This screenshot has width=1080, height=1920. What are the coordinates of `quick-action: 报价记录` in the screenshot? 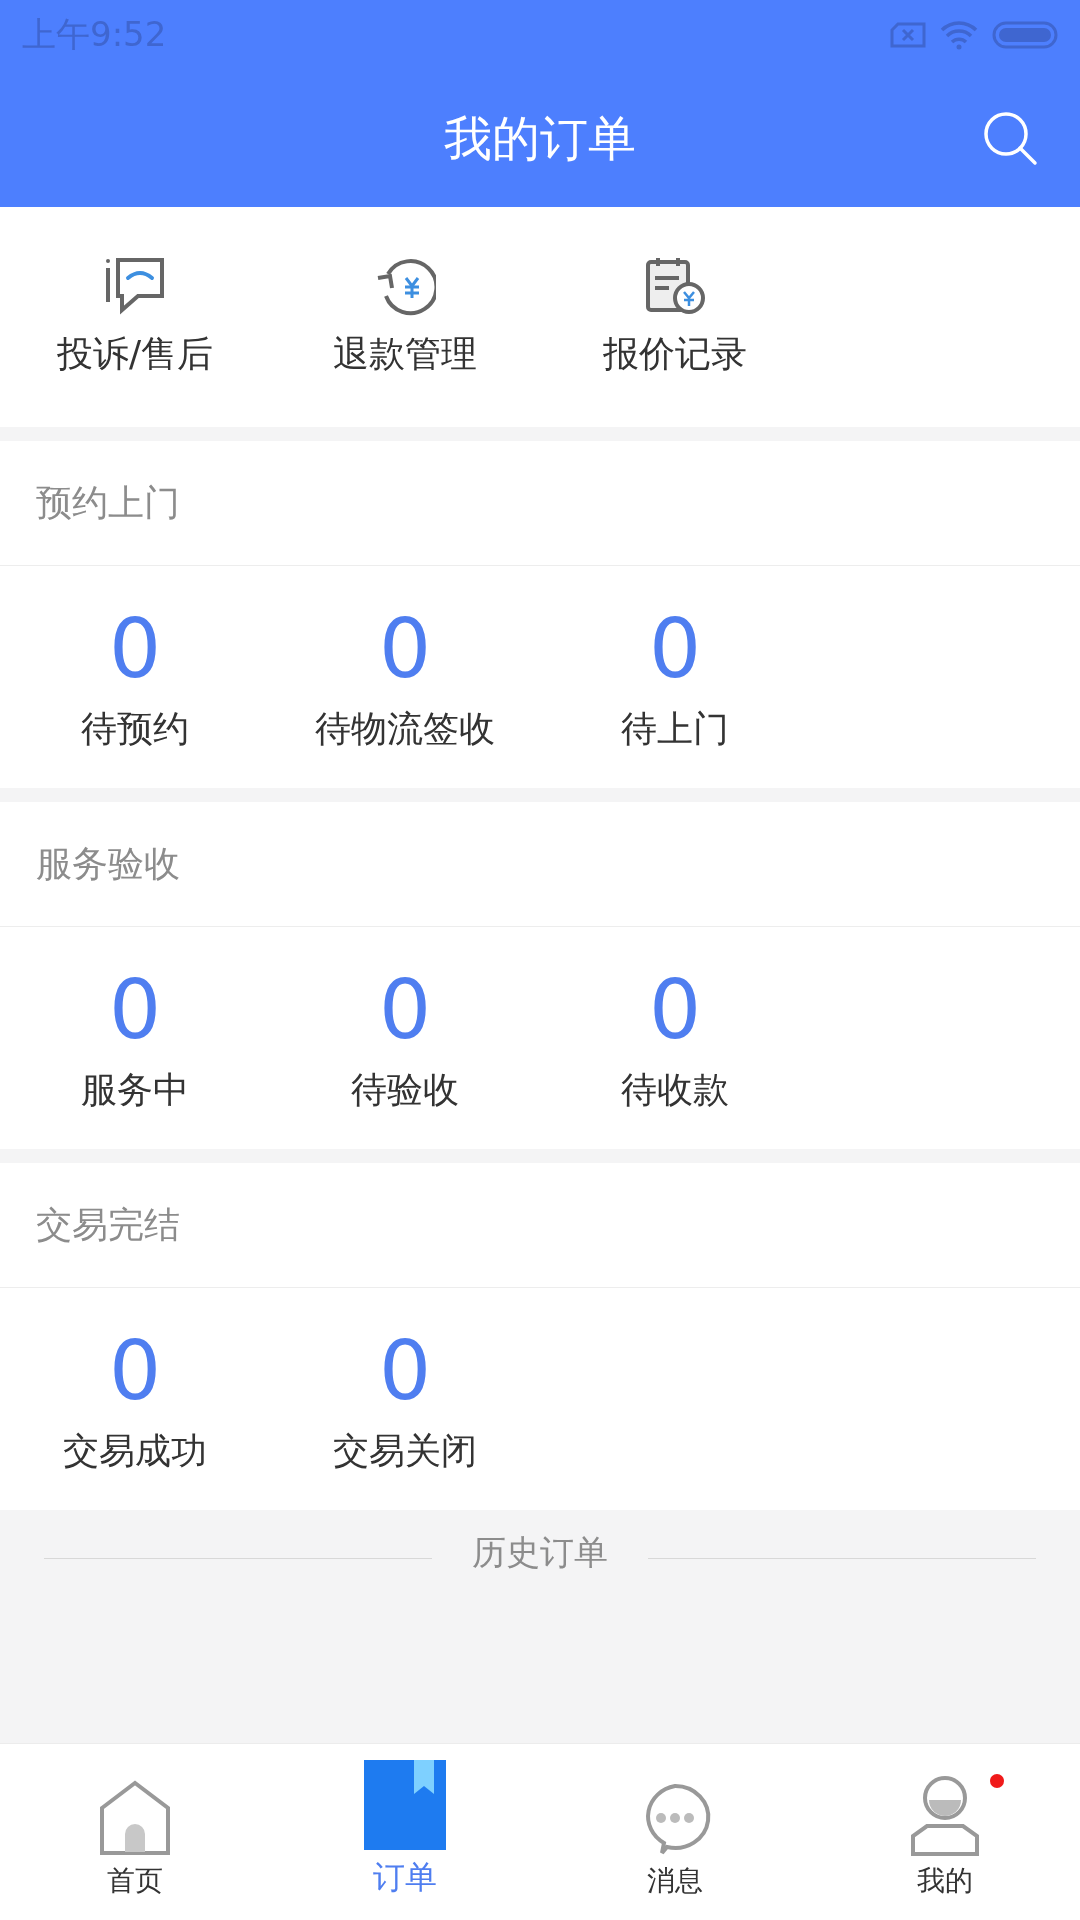 It's located at (675, 317).